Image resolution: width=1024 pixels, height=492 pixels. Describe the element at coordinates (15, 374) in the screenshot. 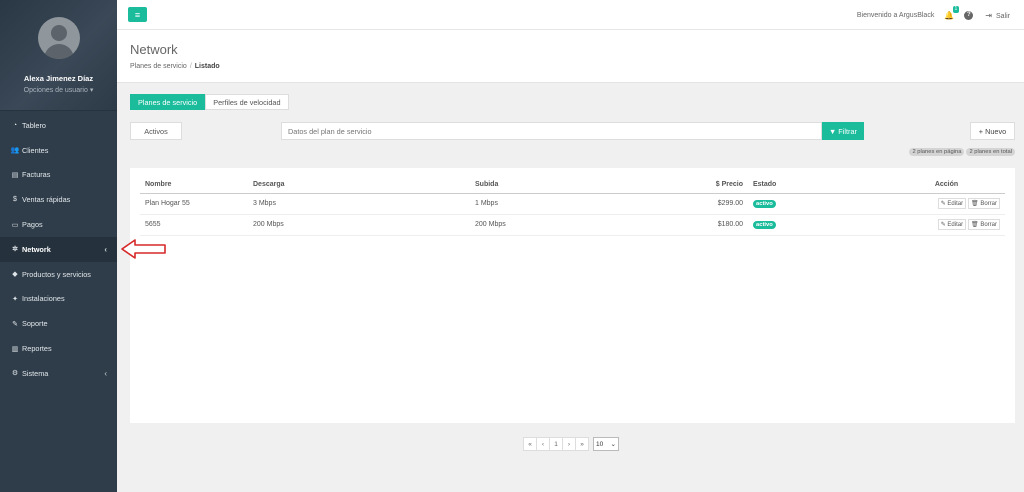

I see `cogs-icon: ⚙` at that location.